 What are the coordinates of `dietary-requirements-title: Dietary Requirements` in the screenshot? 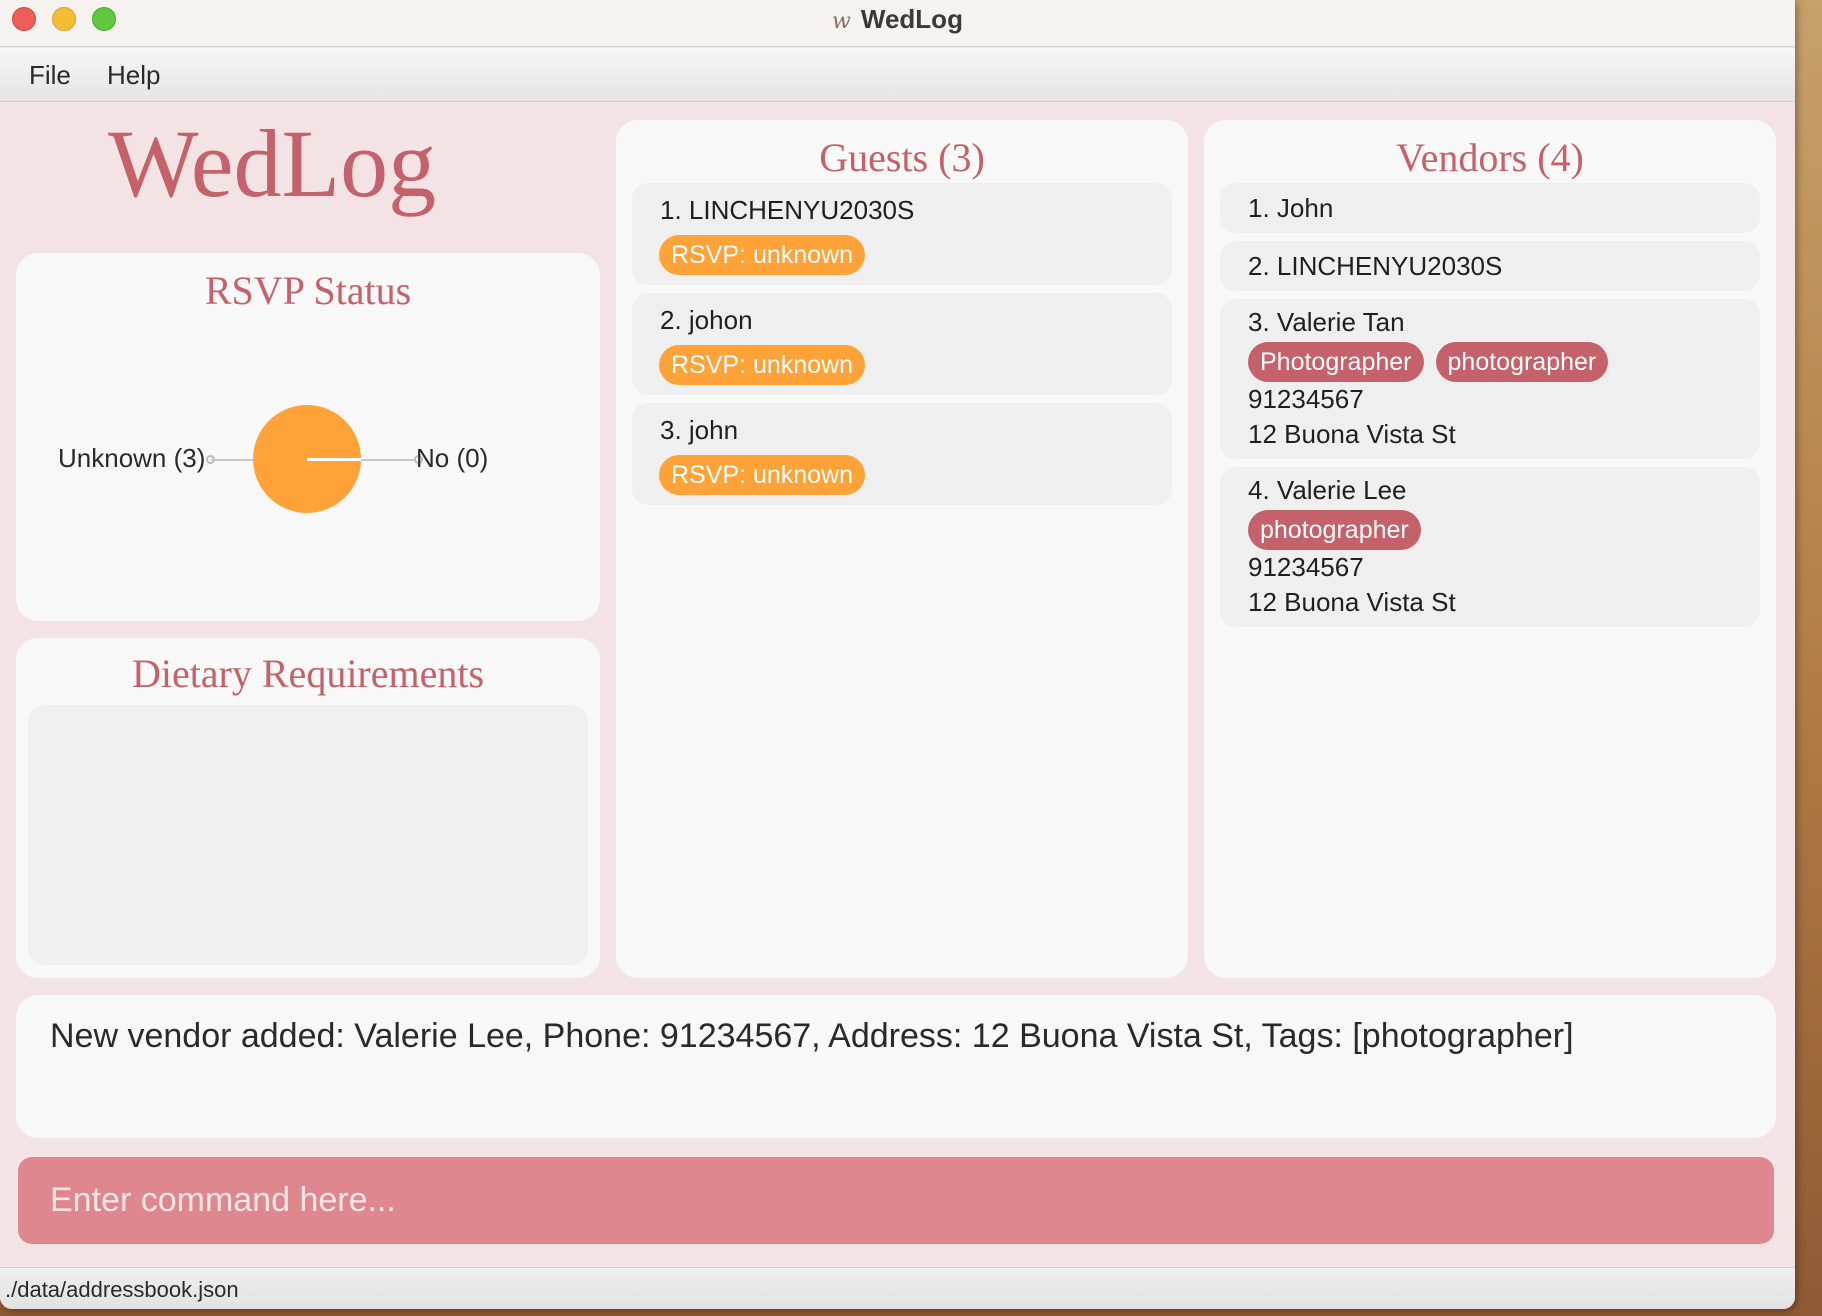 It's located at (308, 673).